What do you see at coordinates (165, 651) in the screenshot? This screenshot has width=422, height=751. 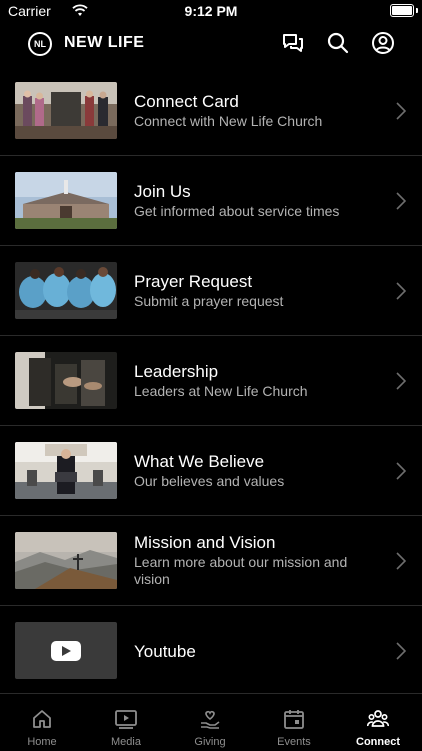 I see `list-item-title: Youtube` at bounding box center [165, 651].